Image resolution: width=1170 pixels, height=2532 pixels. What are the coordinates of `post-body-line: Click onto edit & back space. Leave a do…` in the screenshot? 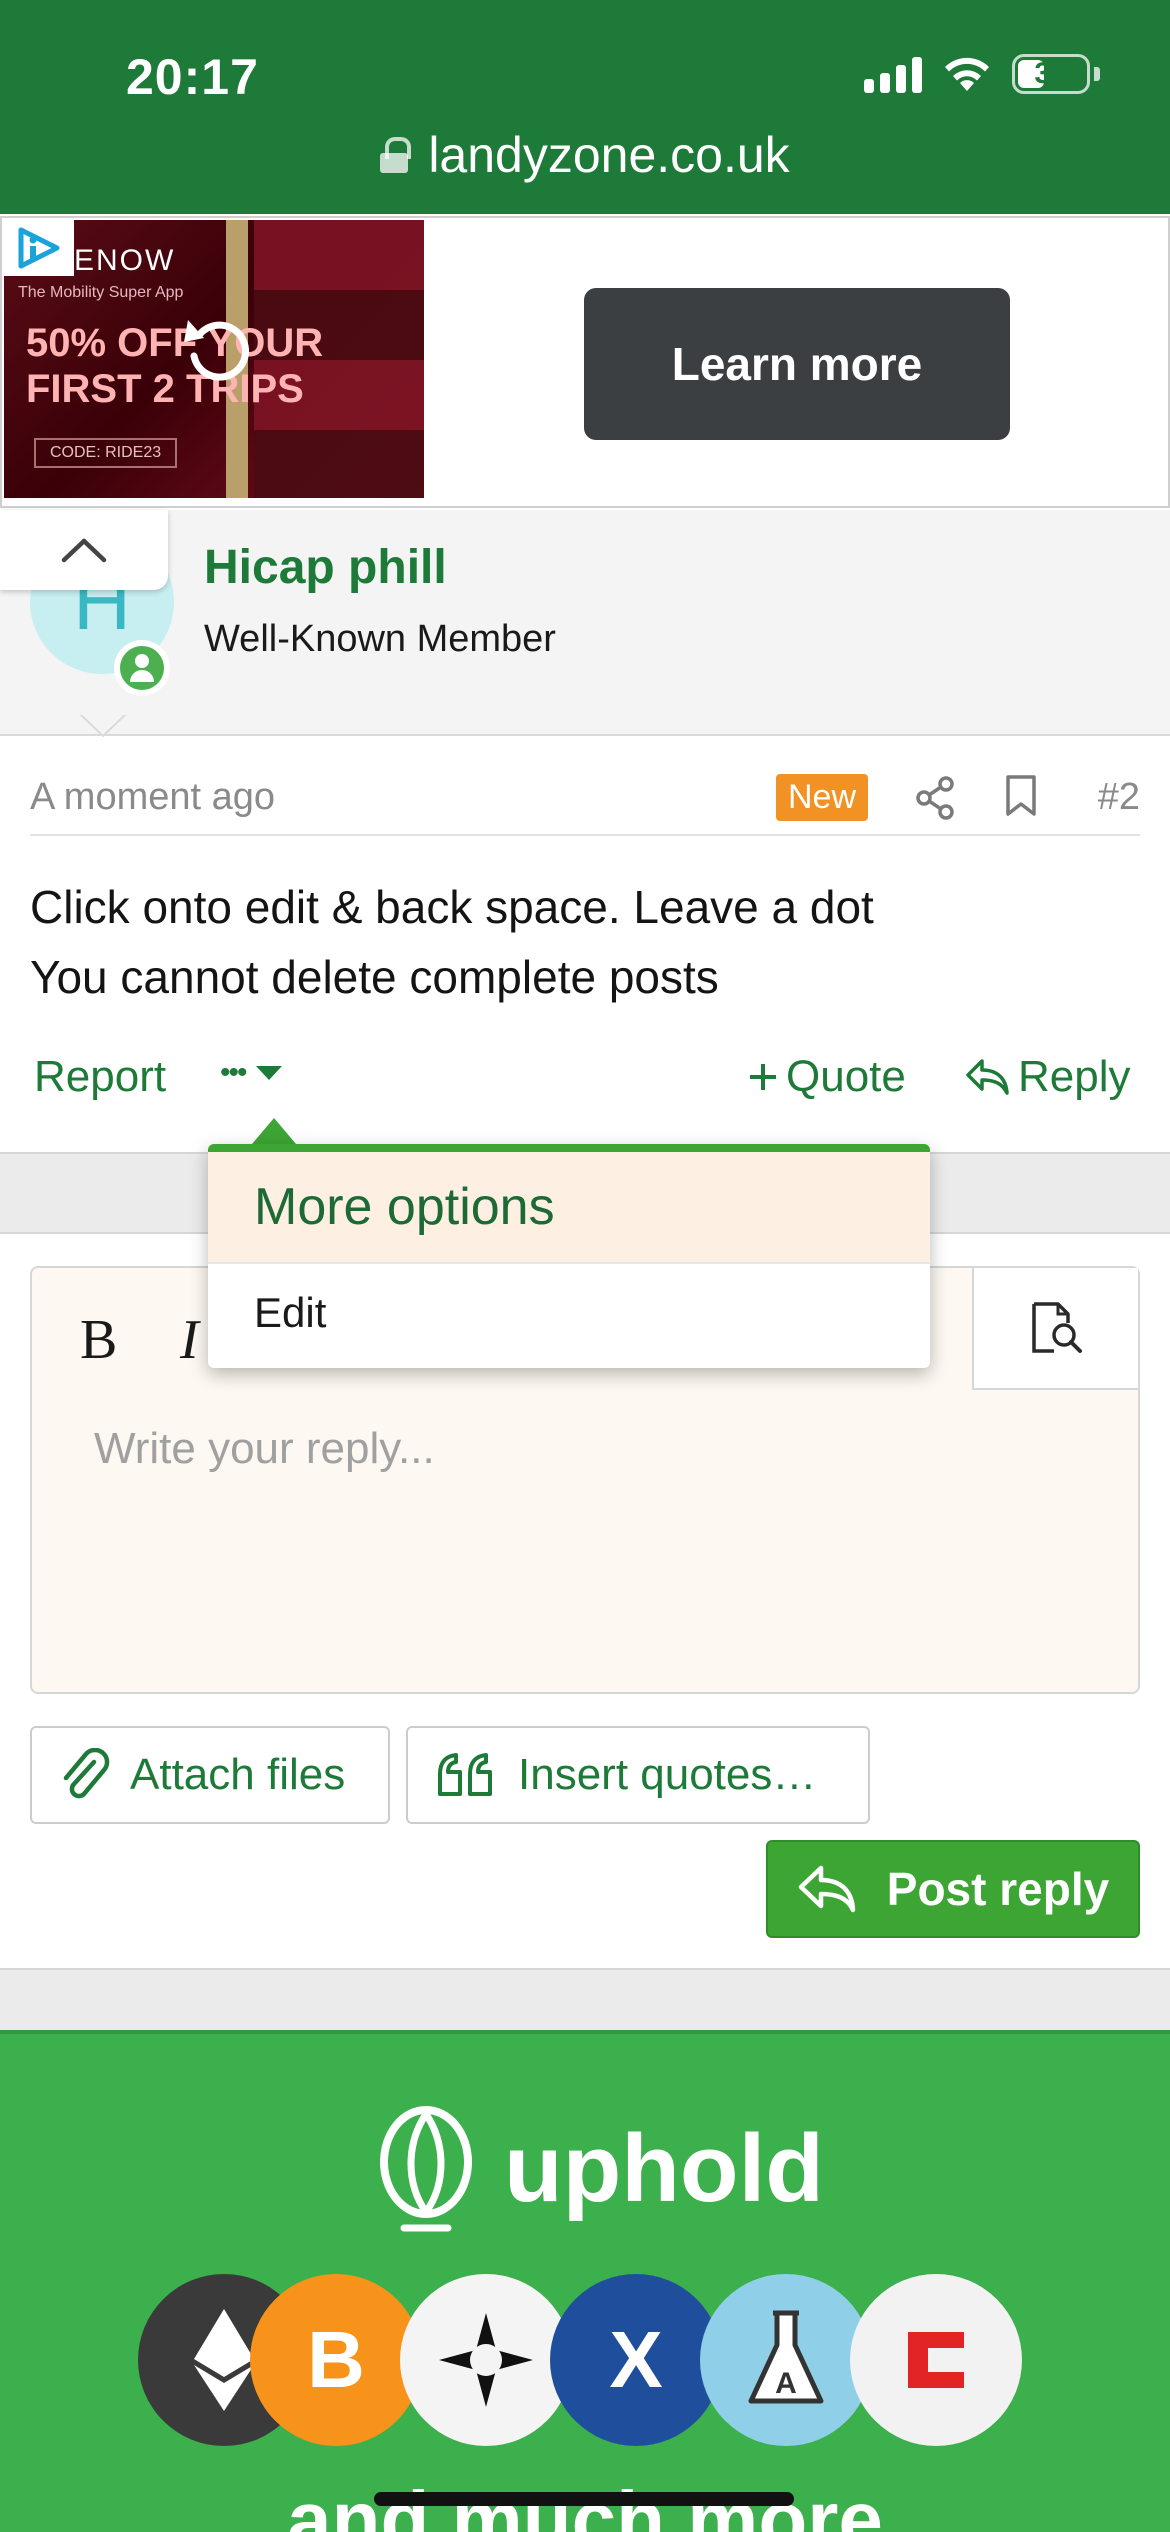 It's located at (452, 907).